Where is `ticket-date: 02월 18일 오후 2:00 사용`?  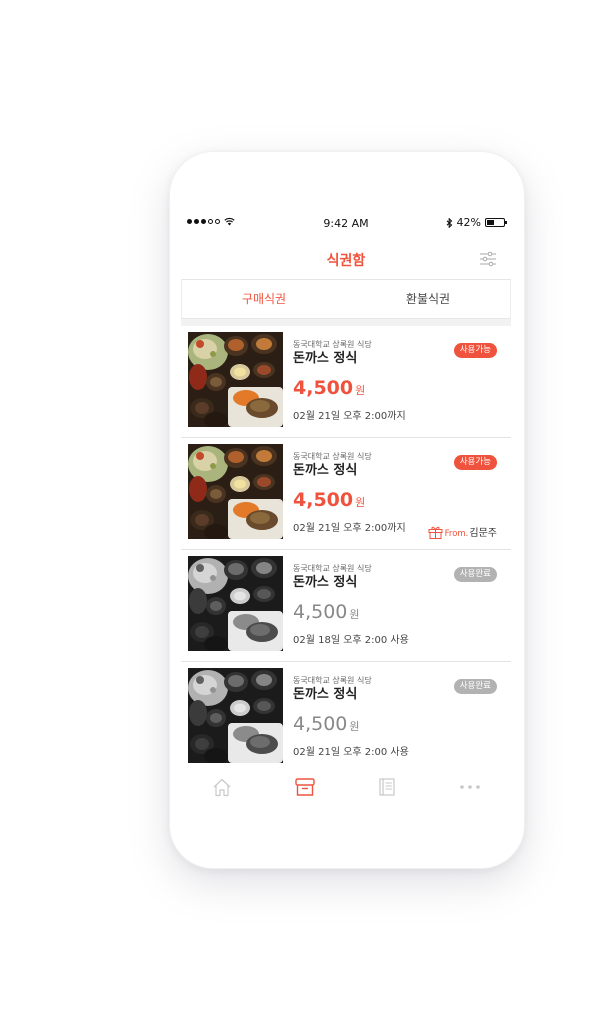
ticket-date: 02월 18일 오후 2:00 사용 is located at coordinates (351, 640).